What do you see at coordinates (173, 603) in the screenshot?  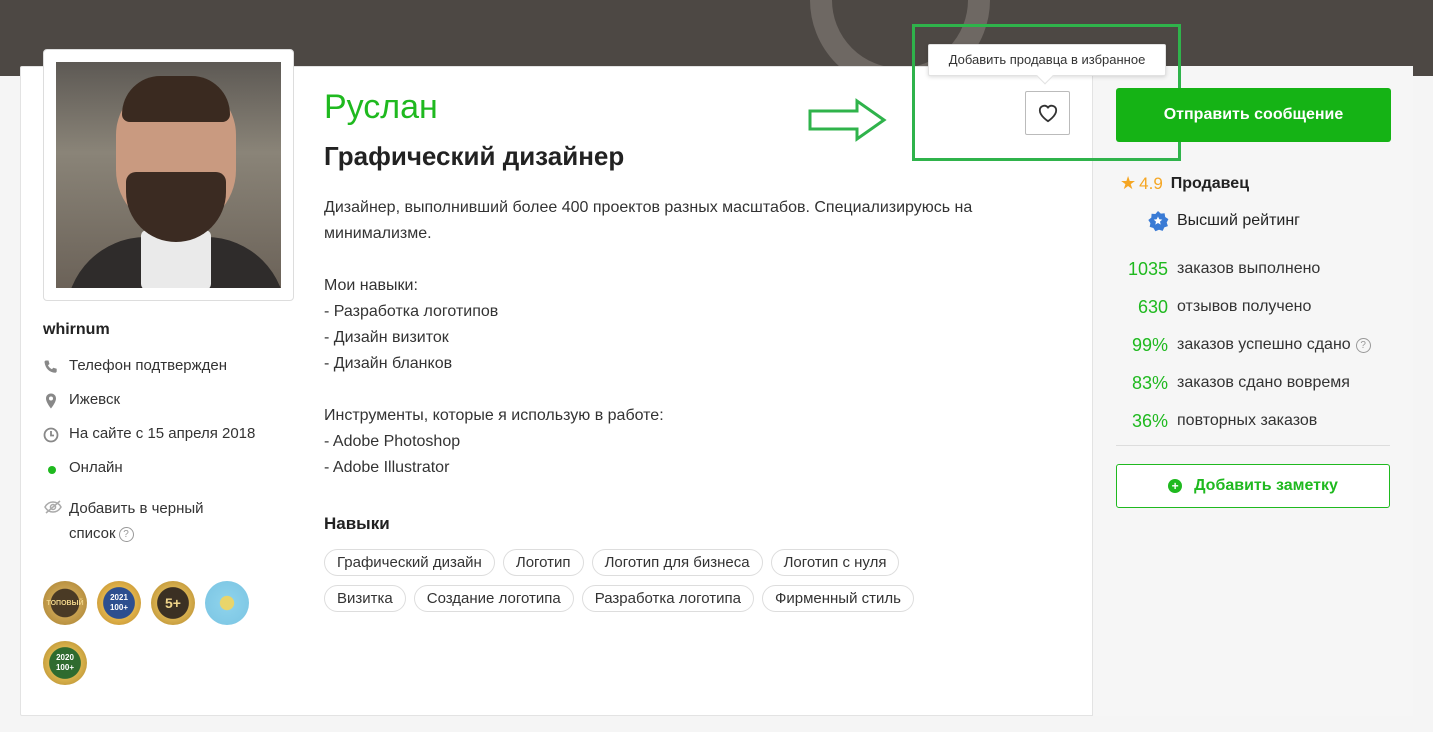 I see `five-plus-badge: 5+` at bounding box center [173, 603].